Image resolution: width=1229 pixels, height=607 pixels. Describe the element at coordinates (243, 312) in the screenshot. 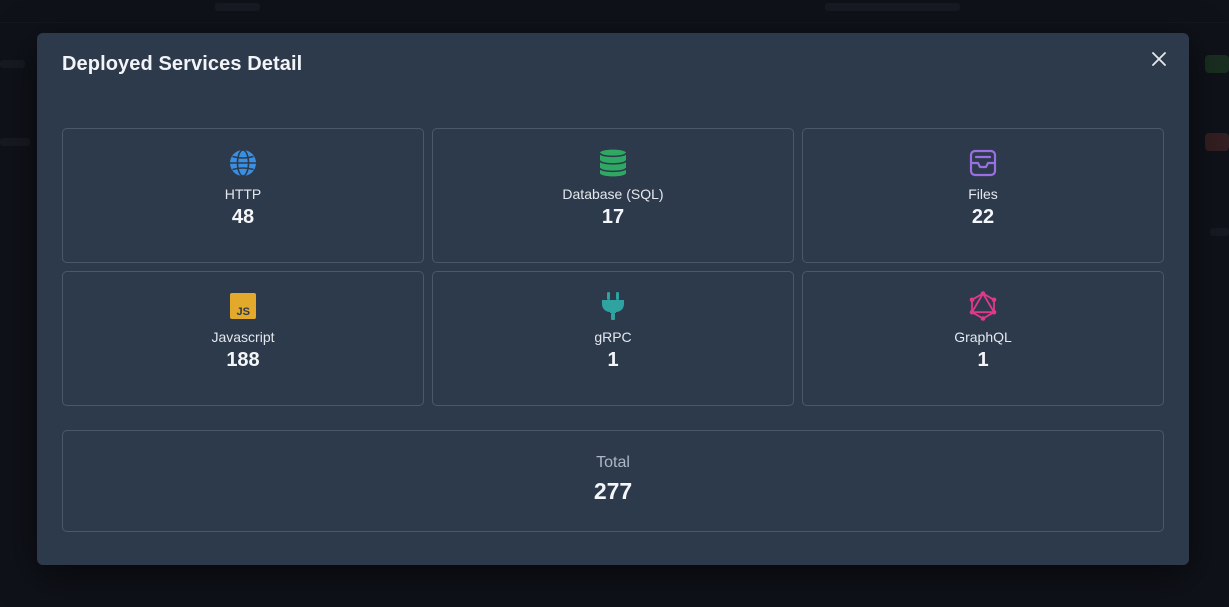

I see `svg-text: JS` at that location.